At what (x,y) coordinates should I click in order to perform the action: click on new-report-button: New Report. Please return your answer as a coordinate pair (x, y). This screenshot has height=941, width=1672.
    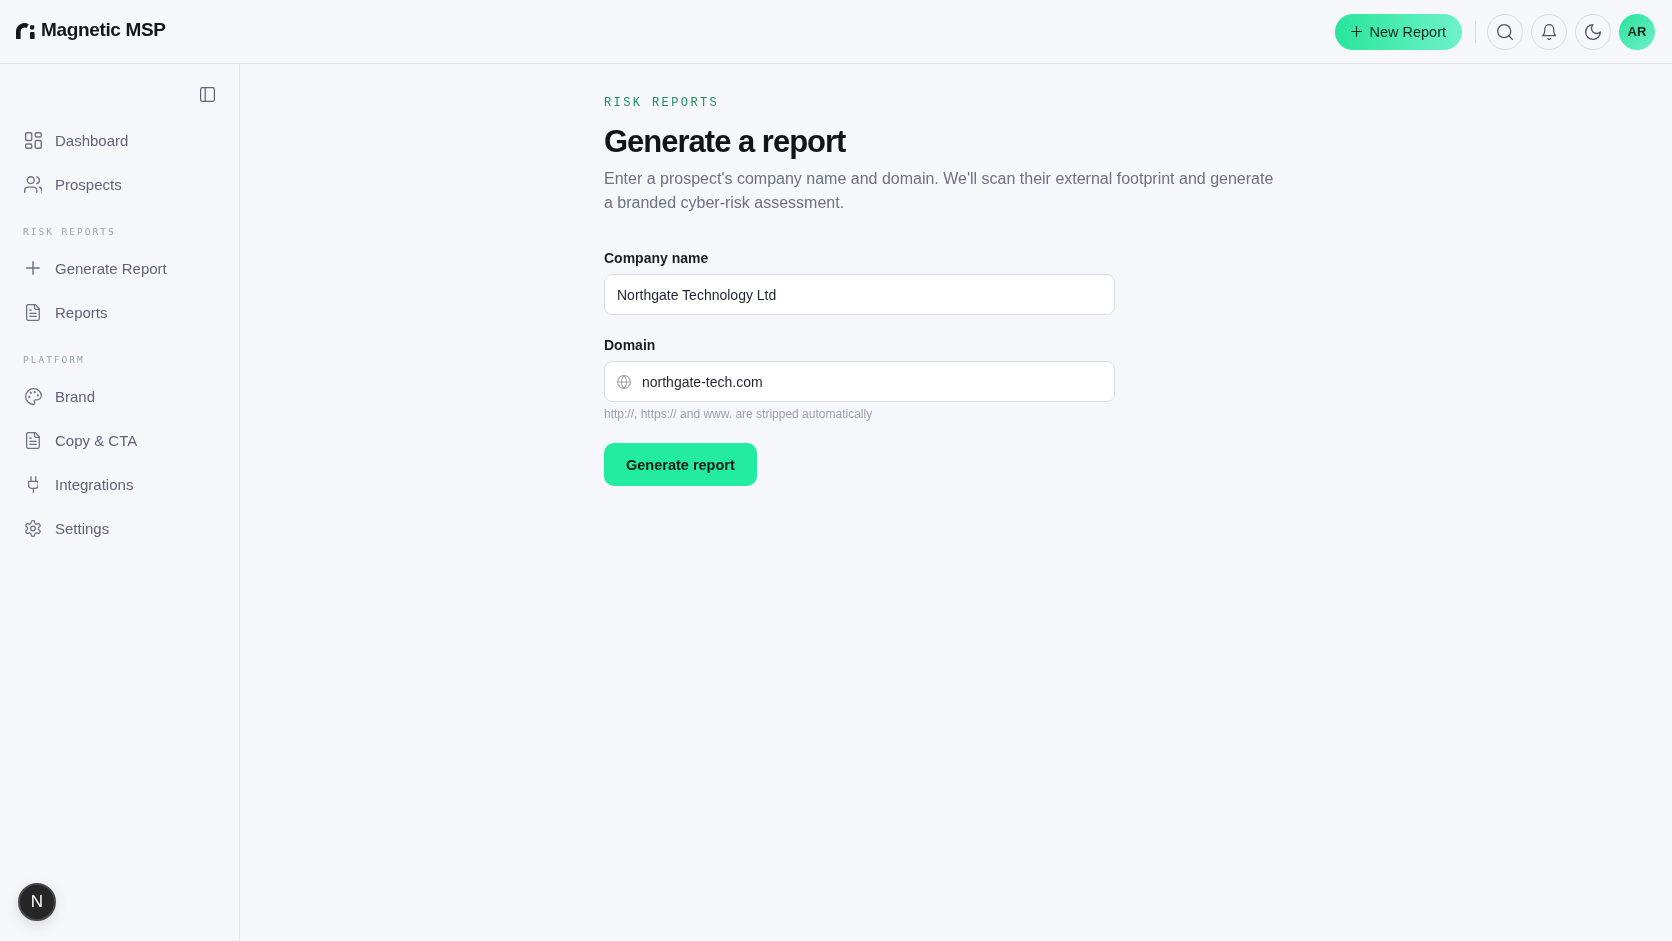
    Looking at the image, I should click on (1398, 31).